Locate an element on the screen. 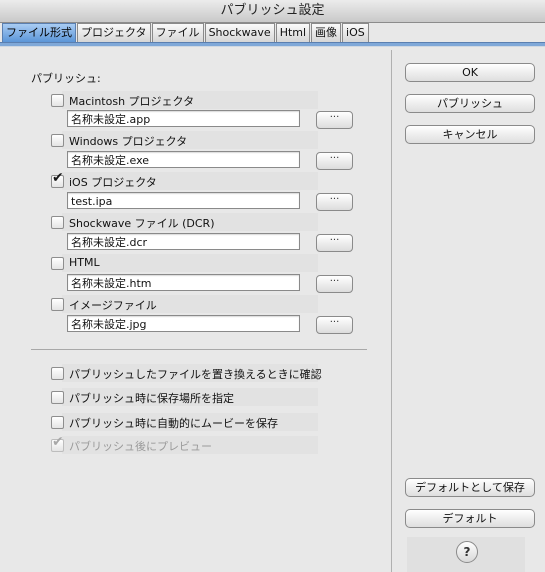 This screenshot has height=572, width=545. save-as-default-button: デフォルトとして保存 is located at coordinates (470, 487).